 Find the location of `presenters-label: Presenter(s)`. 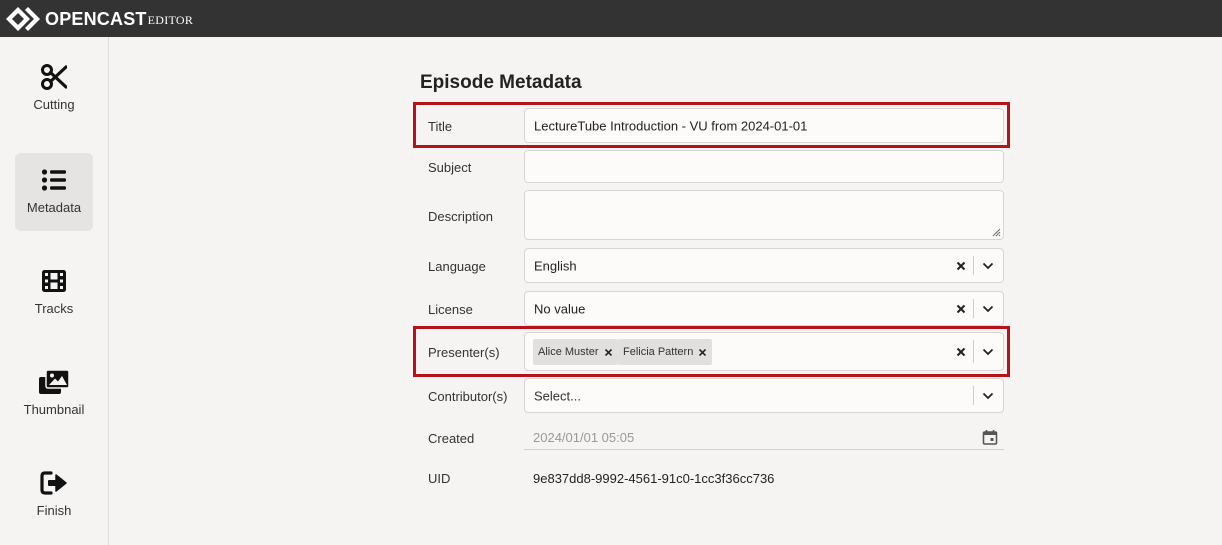

presenters-label: Presenter(s) is located at coordinates (464, 352).